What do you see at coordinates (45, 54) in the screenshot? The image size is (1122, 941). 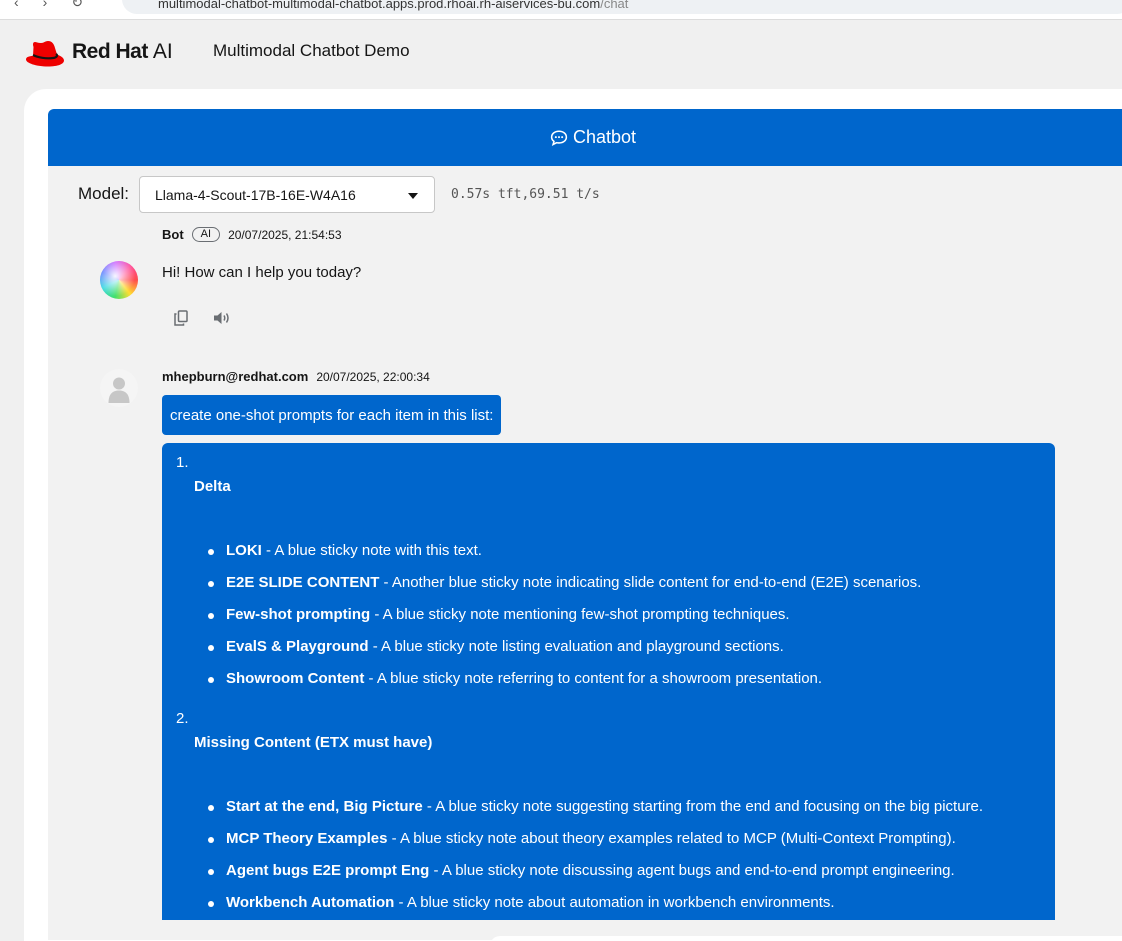 I see `redhat-fedora-logo-icon` at bounding box center [45, 54].